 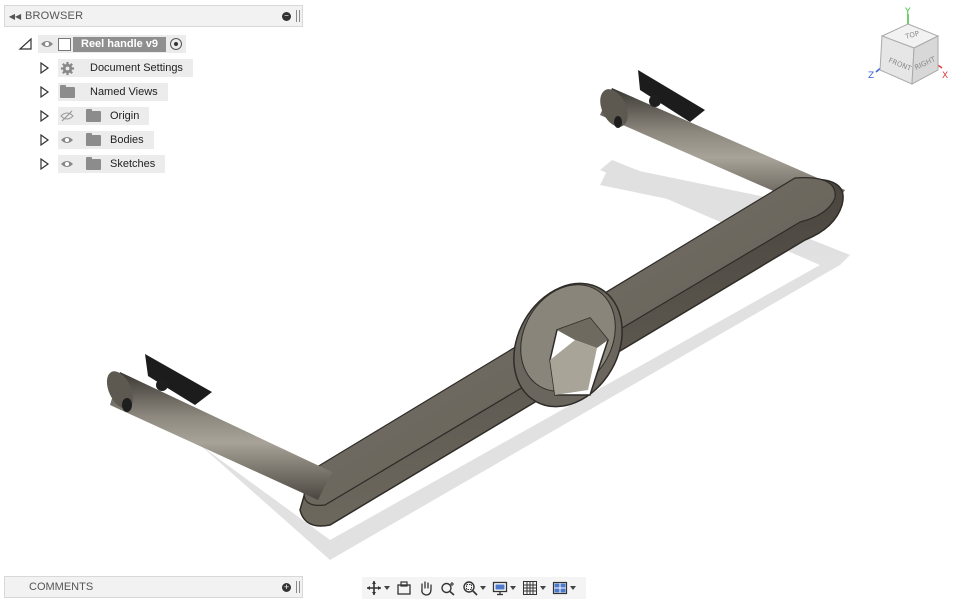 I want to click on pan-button, so click(x=426, y=588).